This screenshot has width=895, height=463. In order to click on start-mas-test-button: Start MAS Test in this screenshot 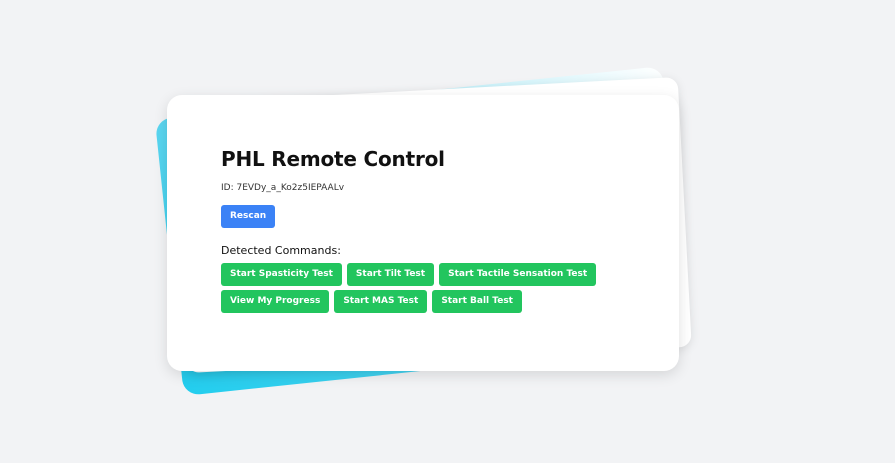, I will do `click(381, 301)`.